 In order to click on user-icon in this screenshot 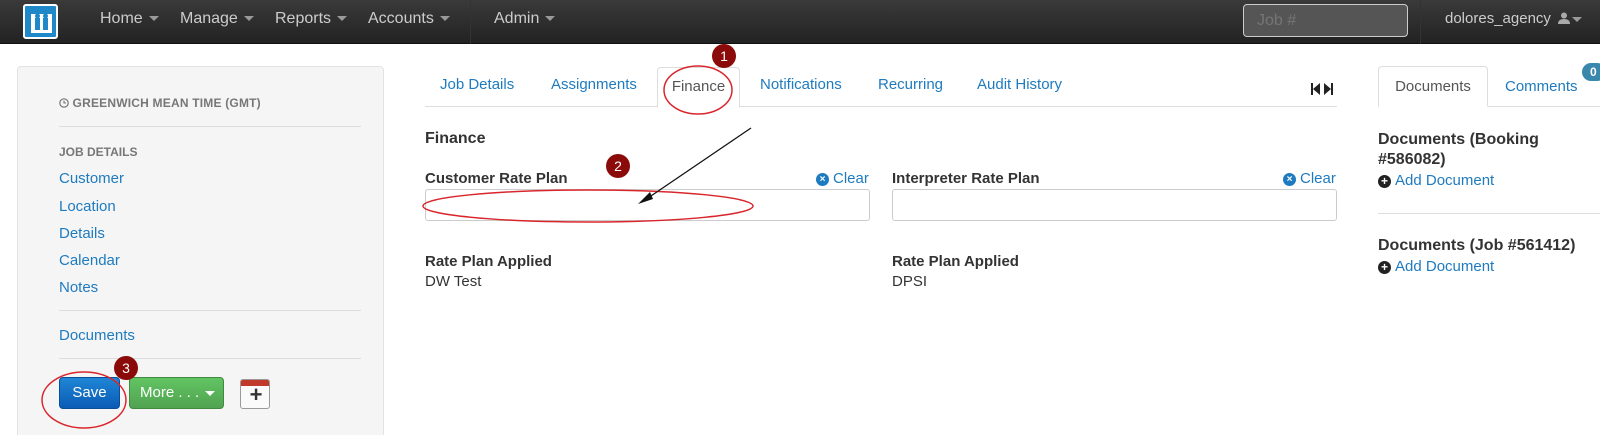, I will do `click(1564, 18)`.